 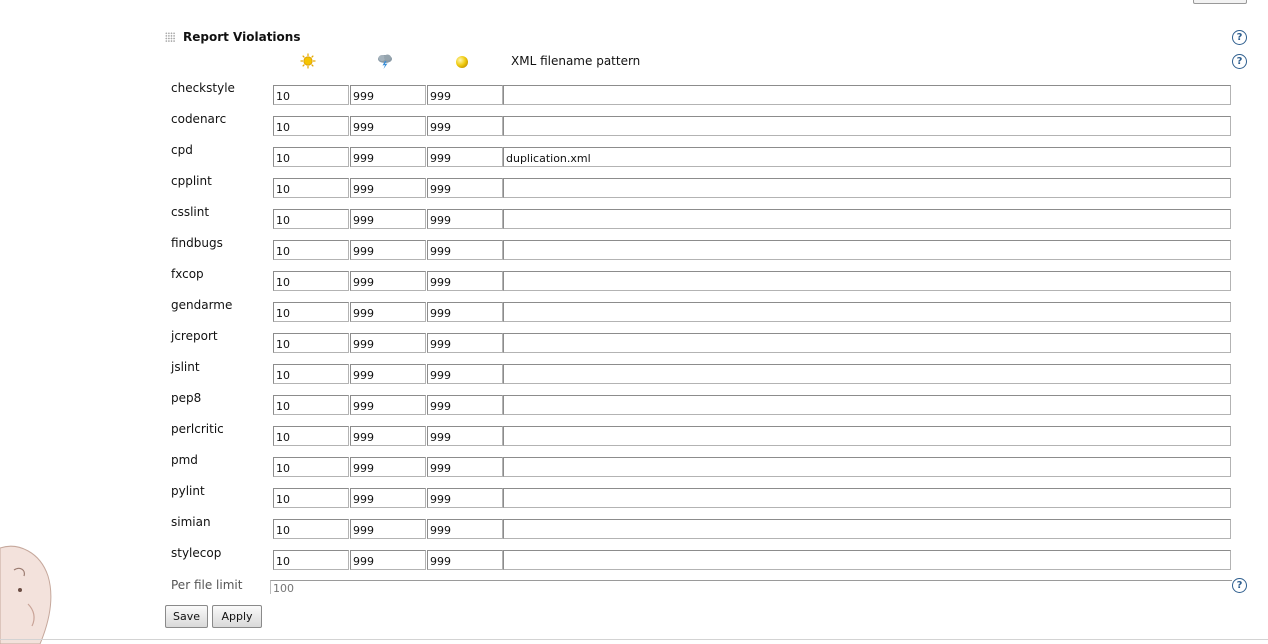 What do you see at coordinates (207, 585) in the screenshot?
I see `per-file-limit-label: Per file limit` at bounding box center [207, 585].